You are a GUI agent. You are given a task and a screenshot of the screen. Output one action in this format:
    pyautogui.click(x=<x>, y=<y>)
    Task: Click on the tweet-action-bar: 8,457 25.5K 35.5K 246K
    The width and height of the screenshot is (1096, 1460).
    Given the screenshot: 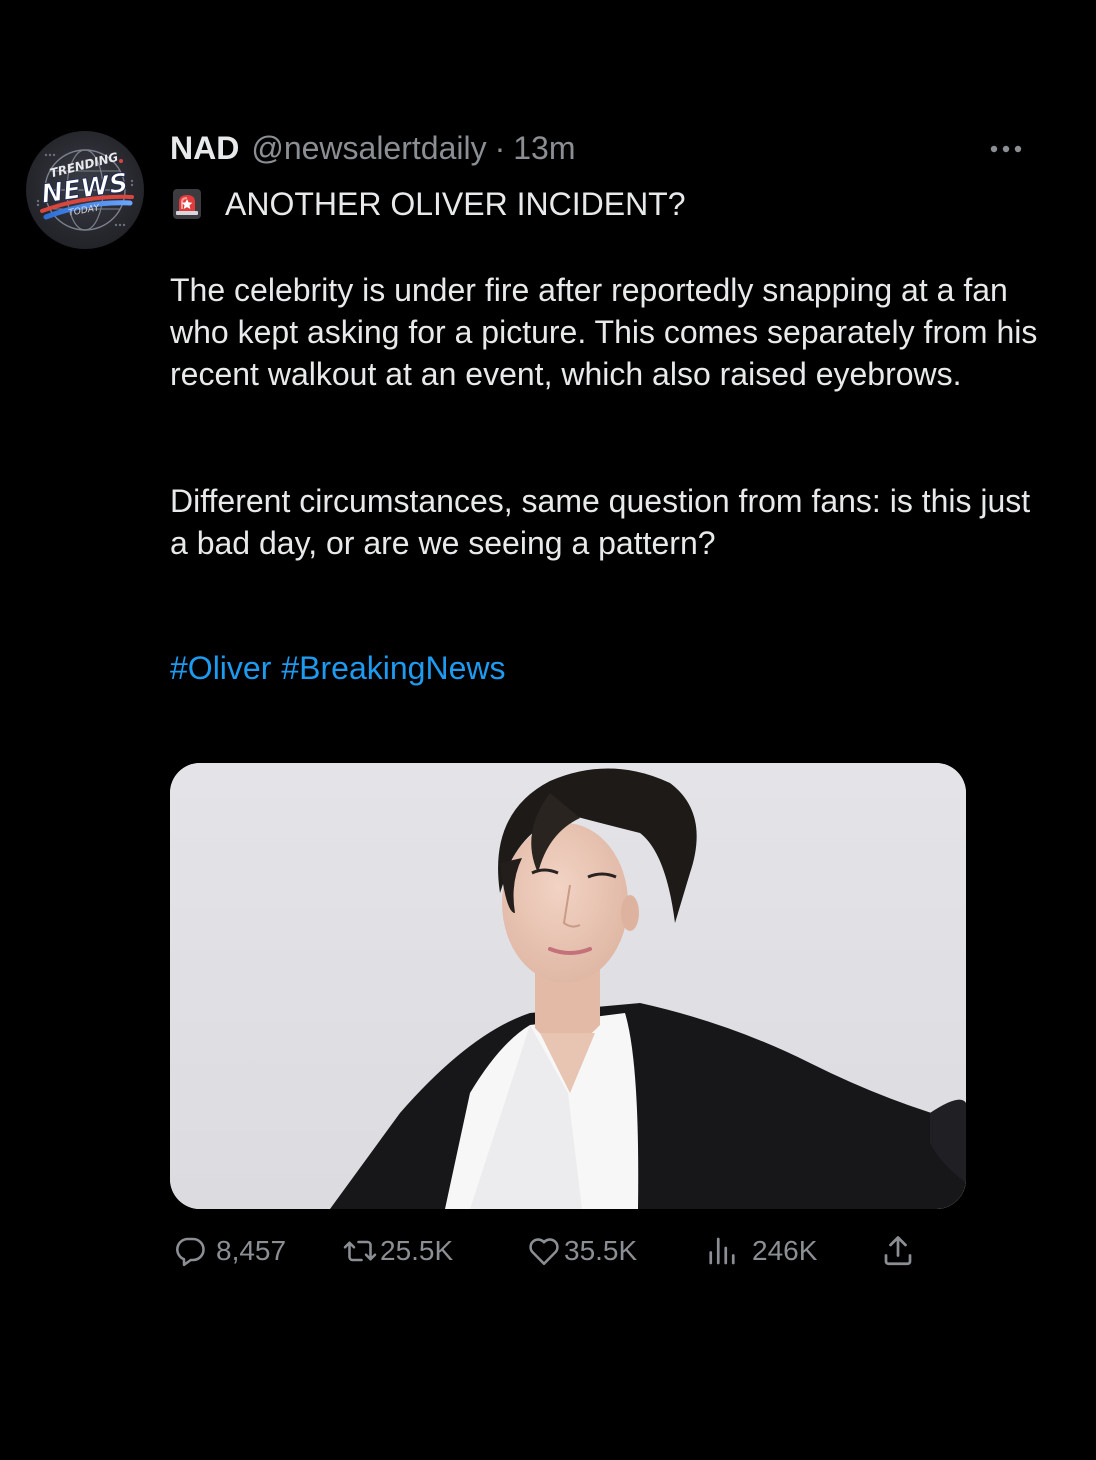 What is the action you would take?
    pyautogui.click(x=552, y=1251)
    